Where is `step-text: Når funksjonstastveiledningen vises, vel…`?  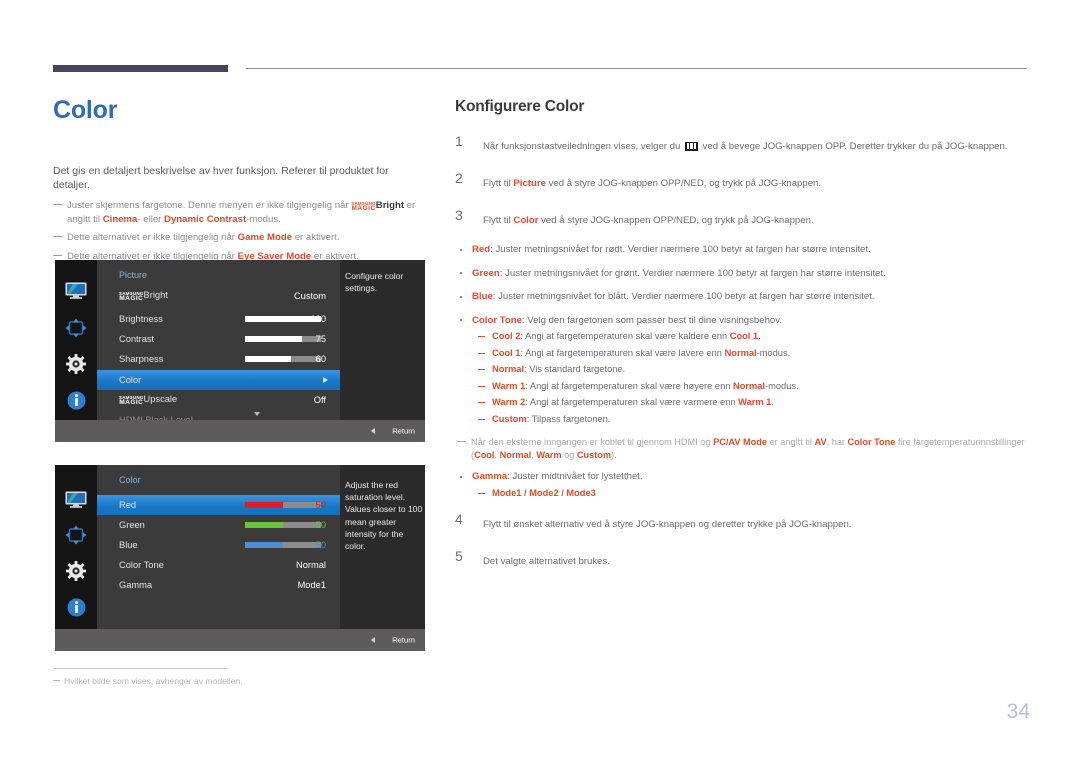
step-text: Når funksjonstastveiledningen vises, vel… is located at coordinates (745, 146).